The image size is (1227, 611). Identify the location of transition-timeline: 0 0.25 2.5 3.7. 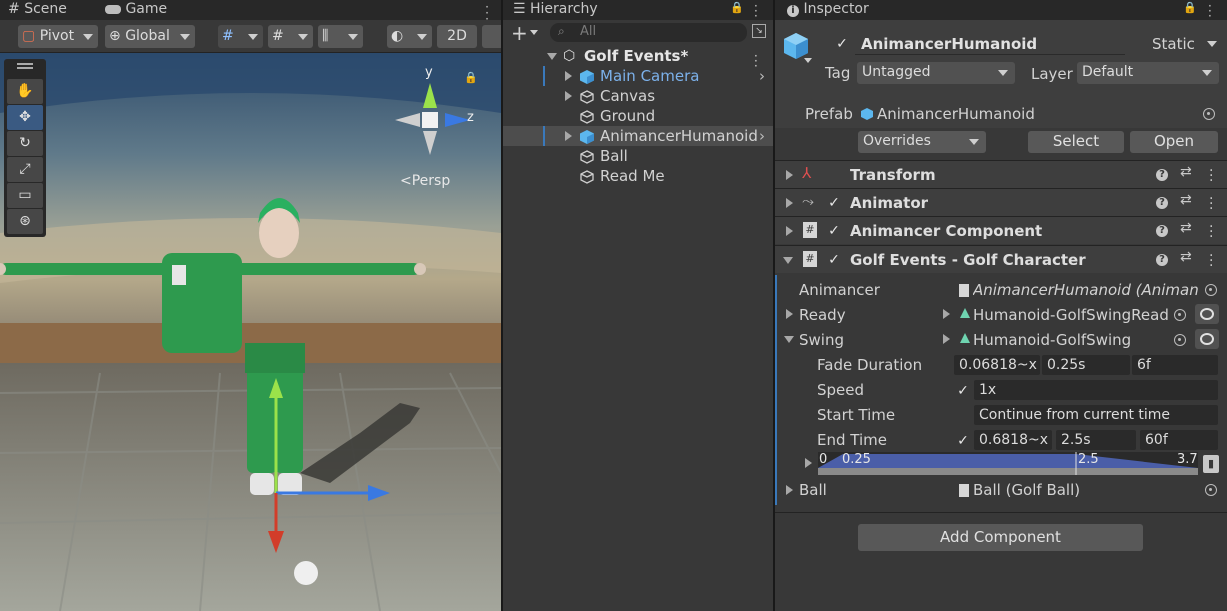
(1008, 463).